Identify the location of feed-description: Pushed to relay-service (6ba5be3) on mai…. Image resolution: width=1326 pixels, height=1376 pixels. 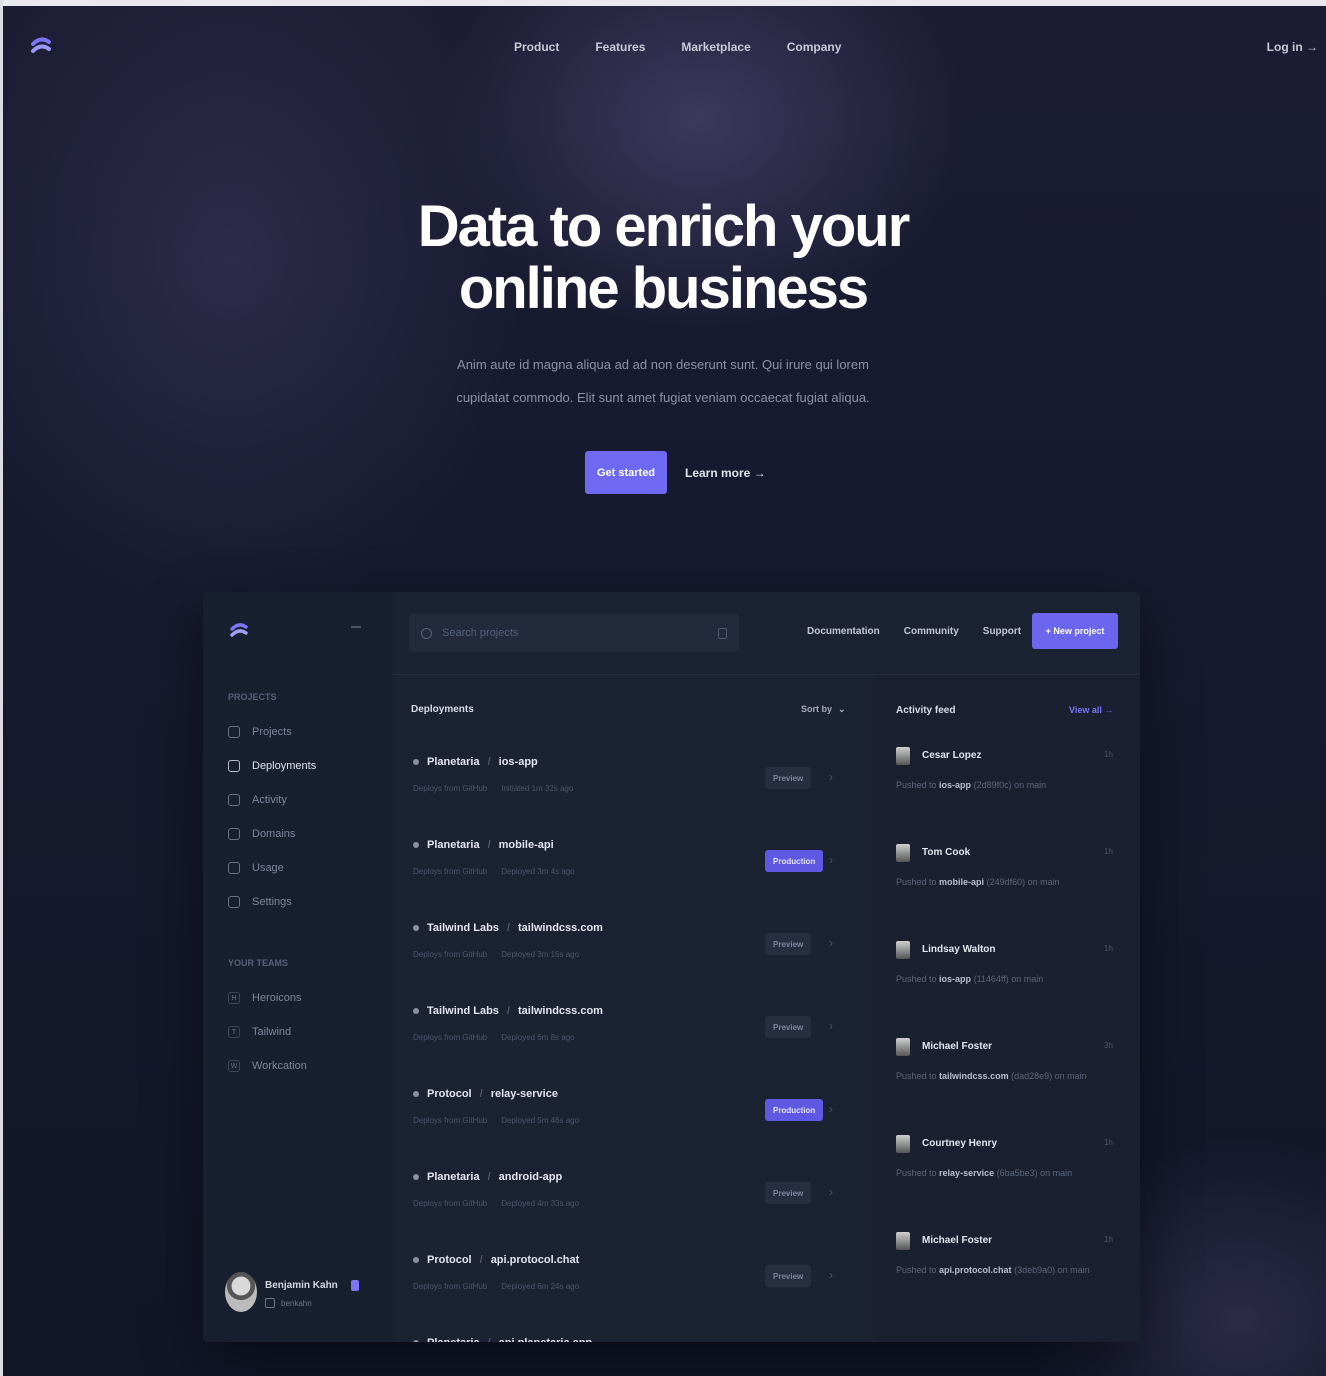
(984, 1173).